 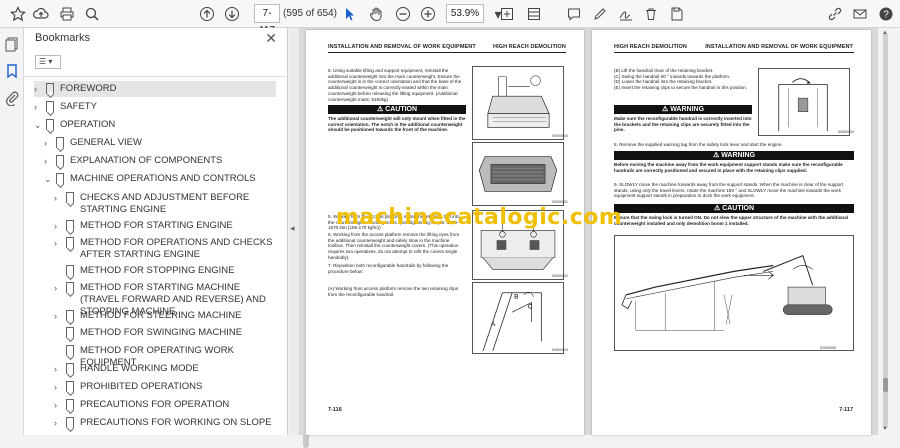 I want to click on scroll-up-icon: ▲, so click(x=885, y=33).